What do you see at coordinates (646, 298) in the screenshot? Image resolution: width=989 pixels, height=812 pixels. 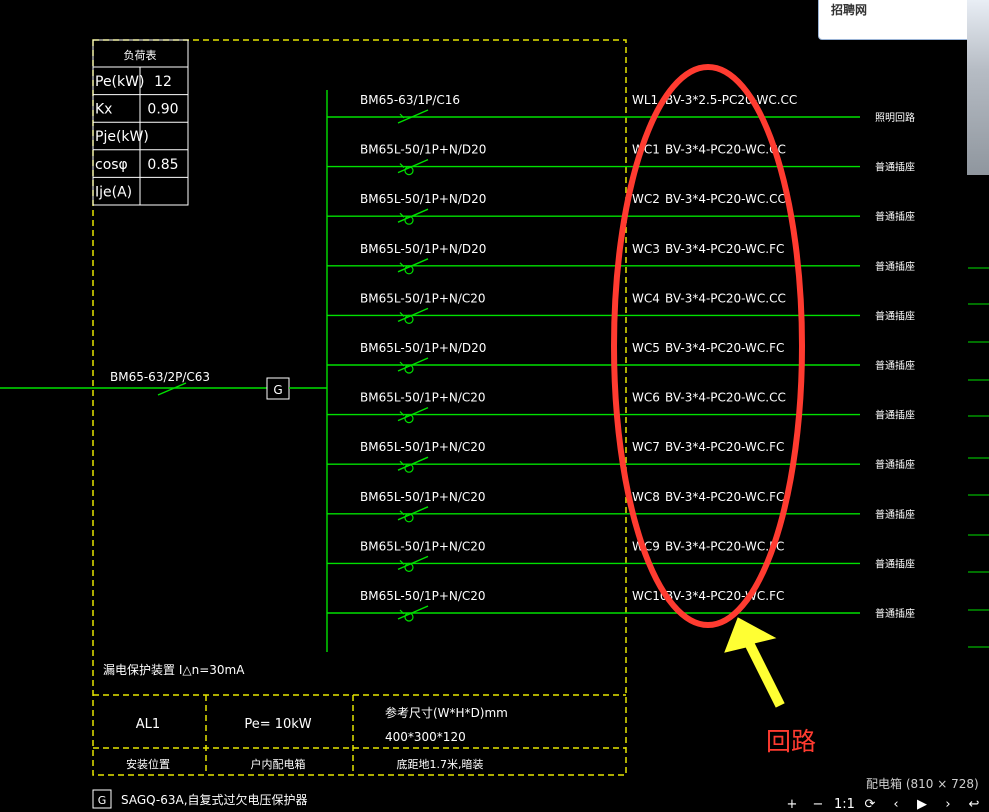 I see `circuit-code: WC4` at bounding box center [646, 298].